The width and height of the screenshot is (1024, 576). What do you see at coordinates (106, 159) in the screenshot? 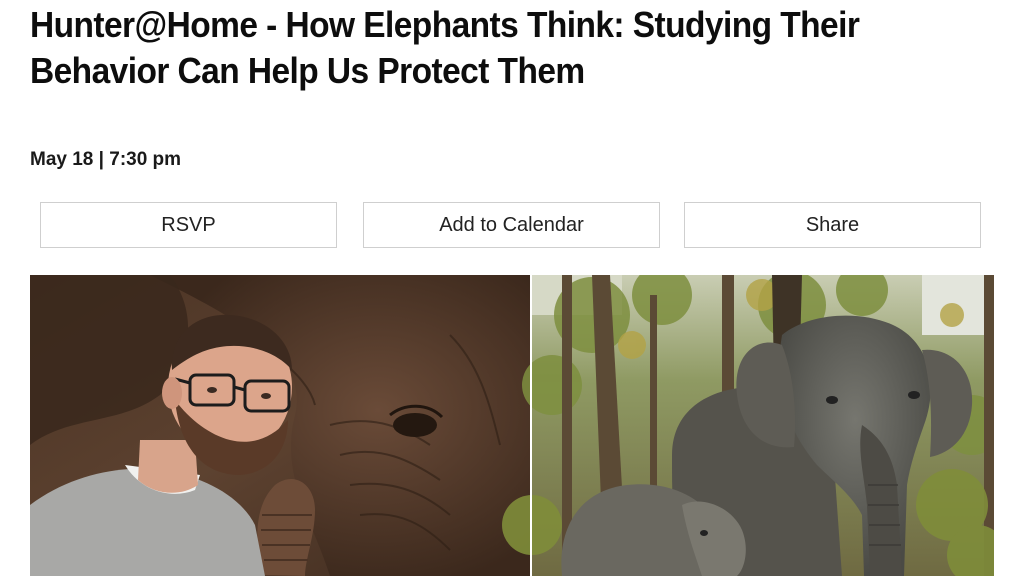
I see `event-date-time: May 18 | 7:30 pm` at bounding box center [106, 159].